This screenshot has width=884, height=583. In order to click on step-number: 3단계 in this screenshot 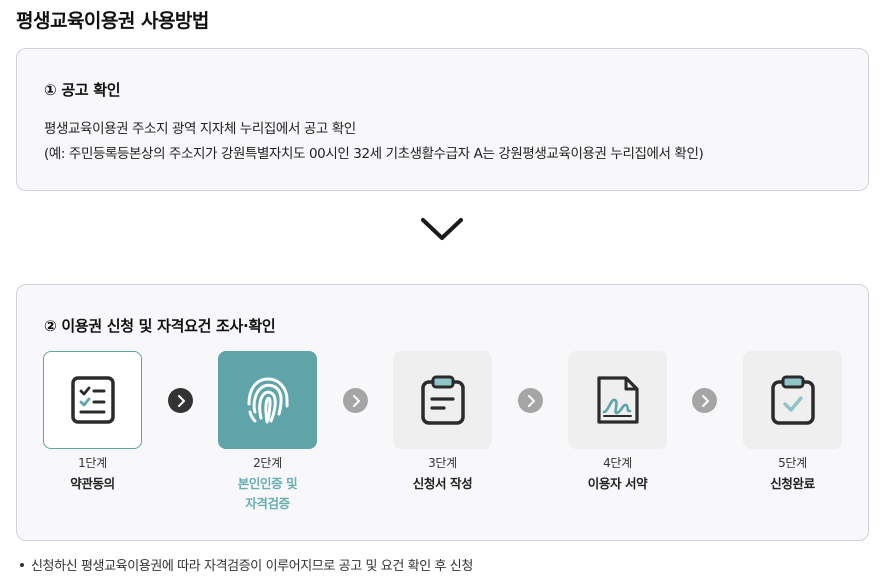, I will do `click(442, 463)`.